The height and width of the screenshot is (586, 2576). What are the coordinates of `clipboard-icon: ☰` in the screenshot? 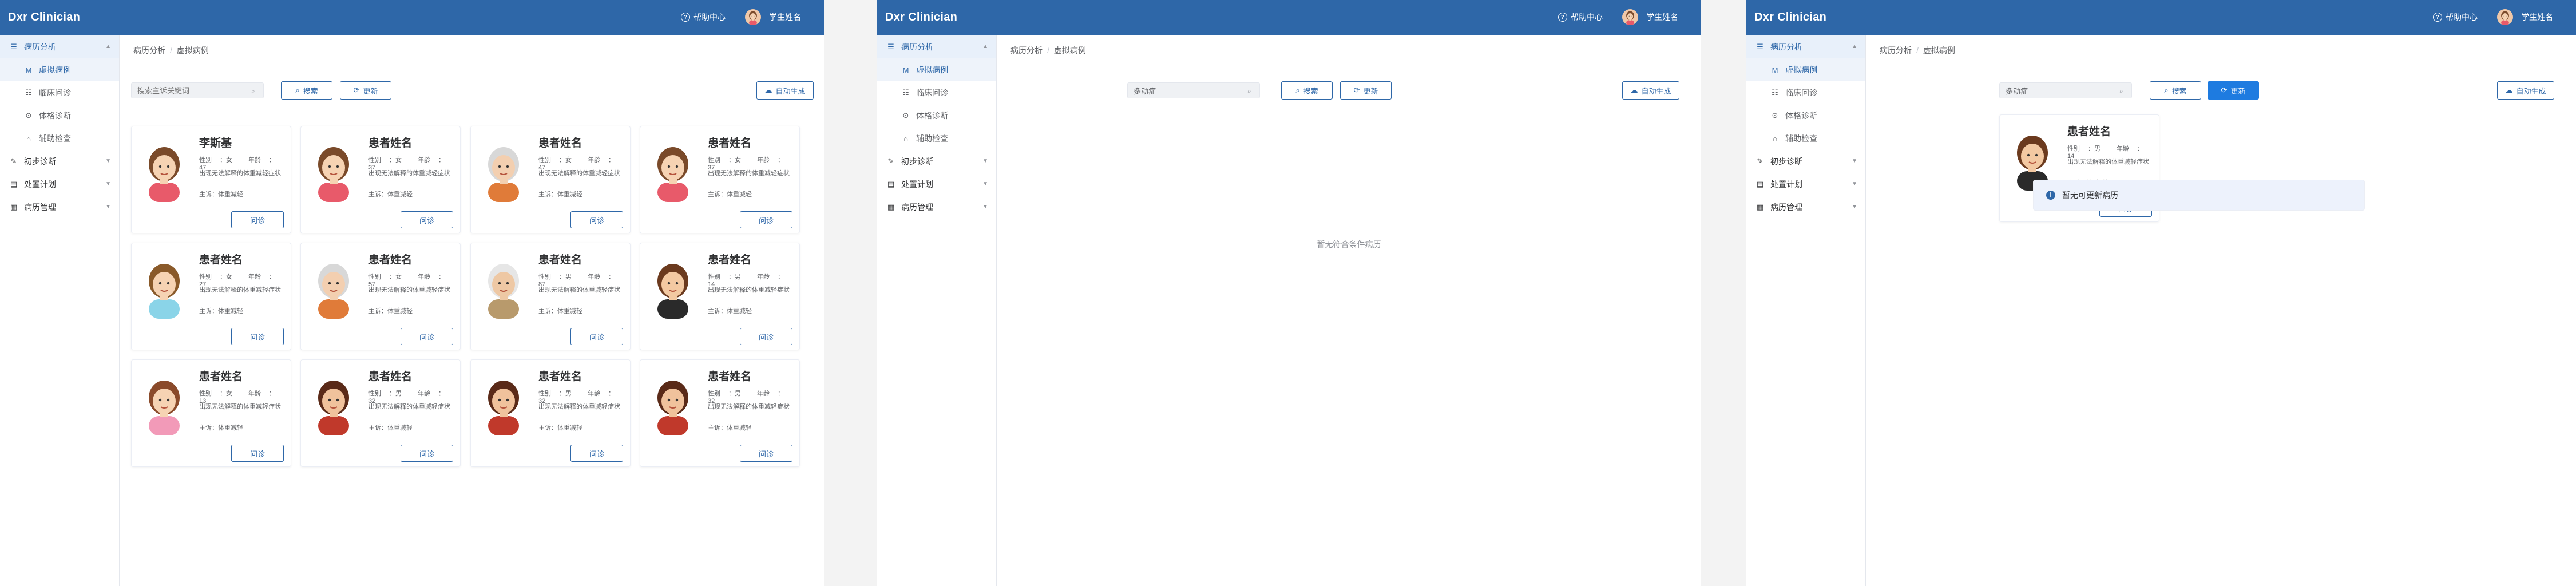 It's located at (891, 46).